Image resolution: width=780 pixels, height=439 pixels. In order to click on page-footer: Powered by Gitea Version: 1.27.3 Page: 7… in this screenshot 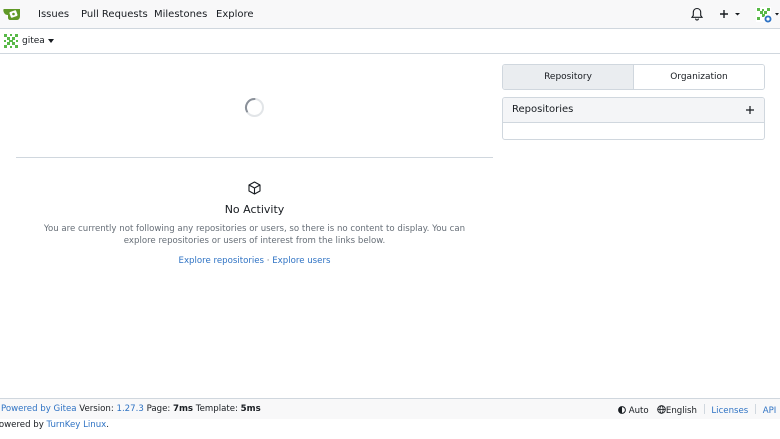, I will do `click(390, 408)`.